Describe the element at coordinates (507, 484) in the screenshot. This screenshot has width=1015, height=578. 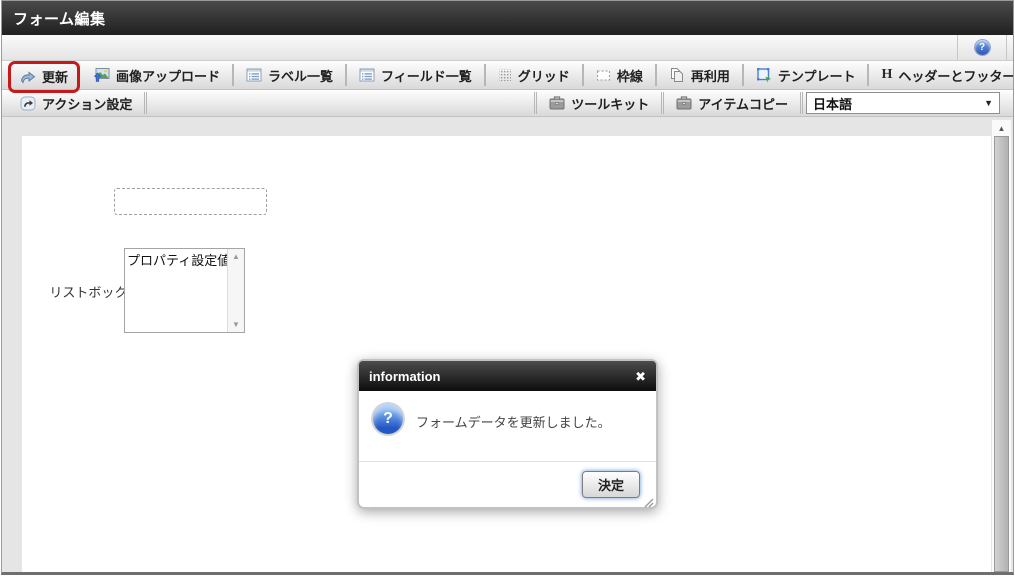
I see `dialog-footer: 決定` at that location.